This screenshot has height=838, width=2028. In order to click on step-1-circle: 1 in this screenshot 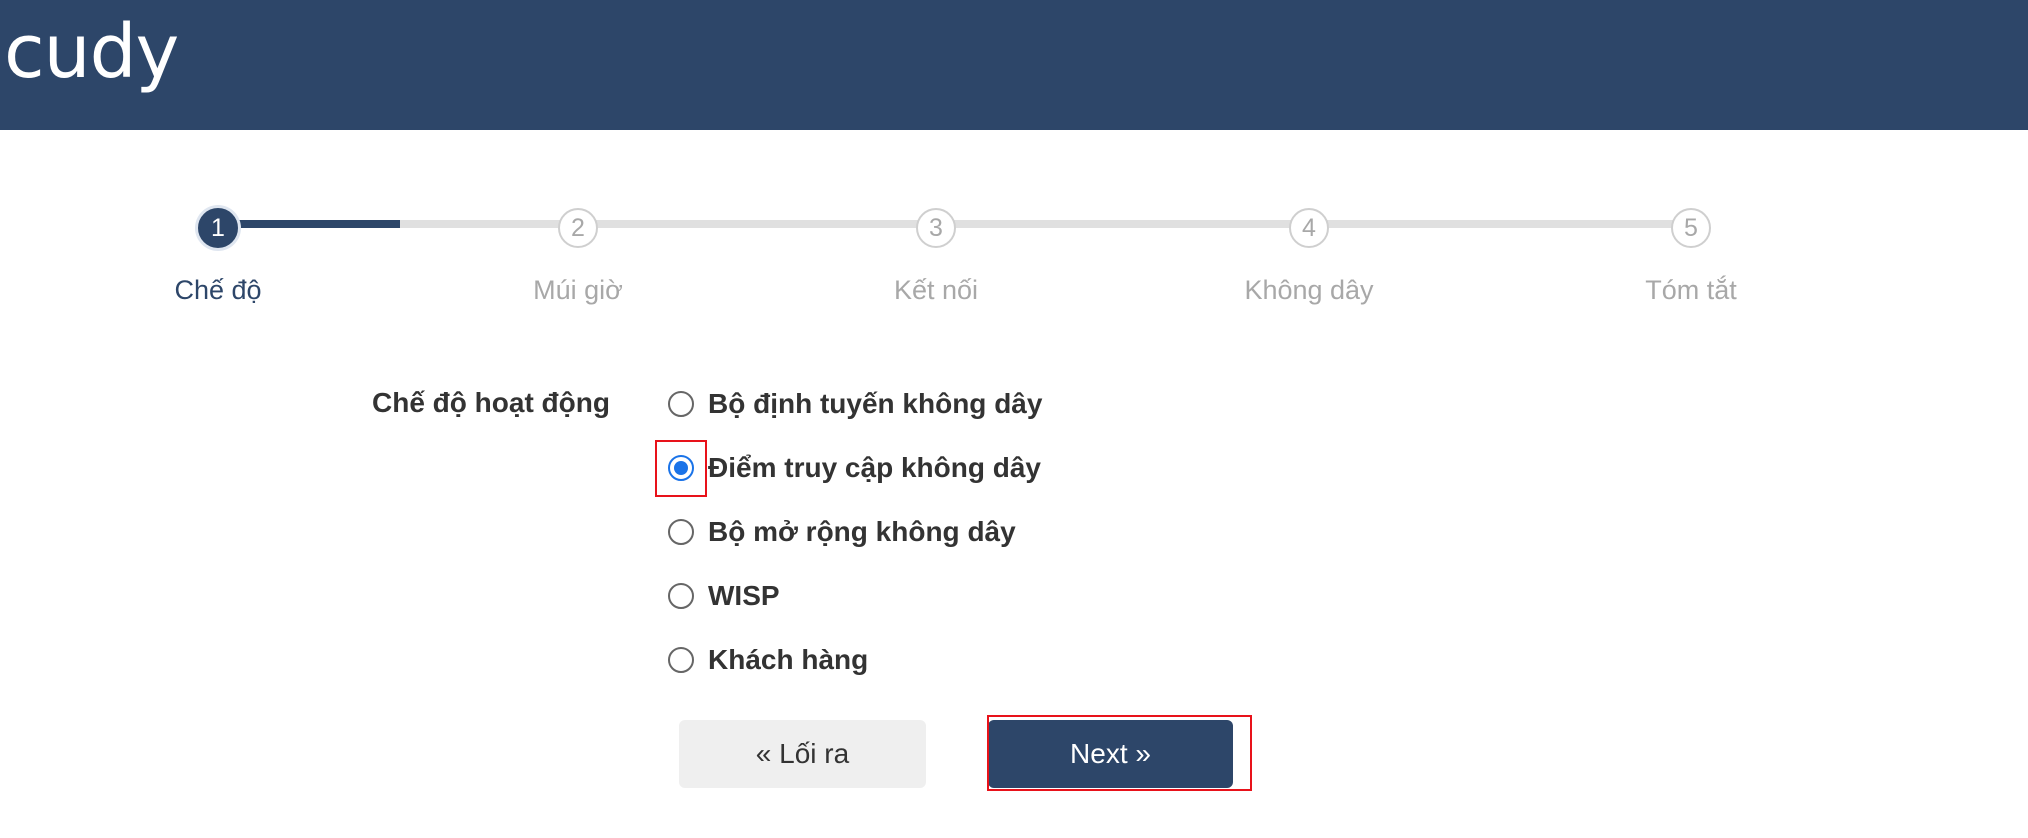, I will do `click(218, 228)`.